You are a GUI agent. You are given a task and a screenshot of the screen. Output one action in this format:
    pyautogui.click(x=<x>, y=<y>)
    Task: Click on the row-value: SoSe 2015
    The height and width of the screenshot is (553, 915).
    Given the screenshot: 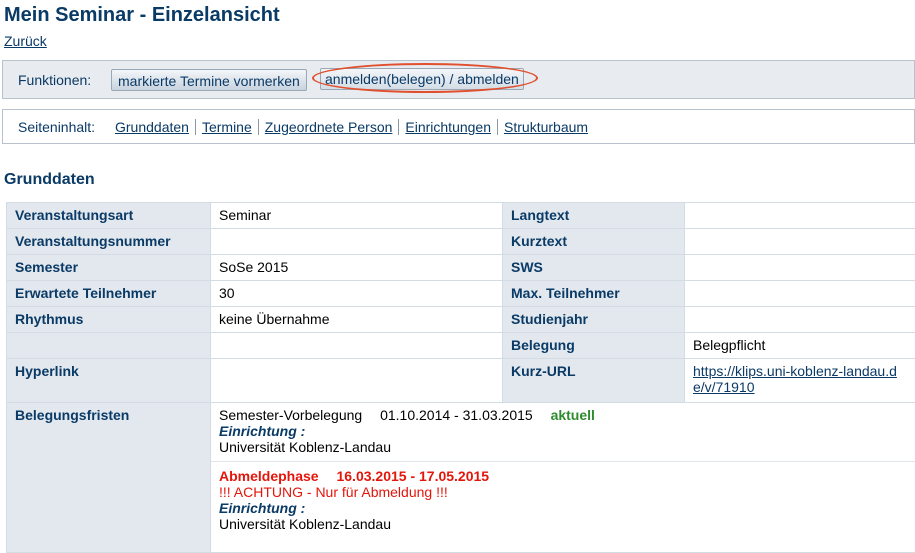 What is the action you would take?
    pyautogui.click(x=357, y=268)
    